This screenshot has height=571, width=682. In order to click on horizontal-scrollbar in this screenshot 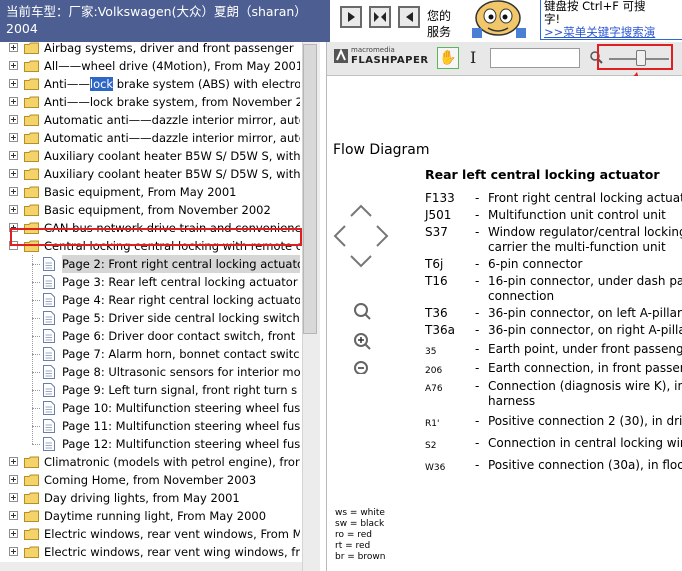, I will do `click(151, 566)`.